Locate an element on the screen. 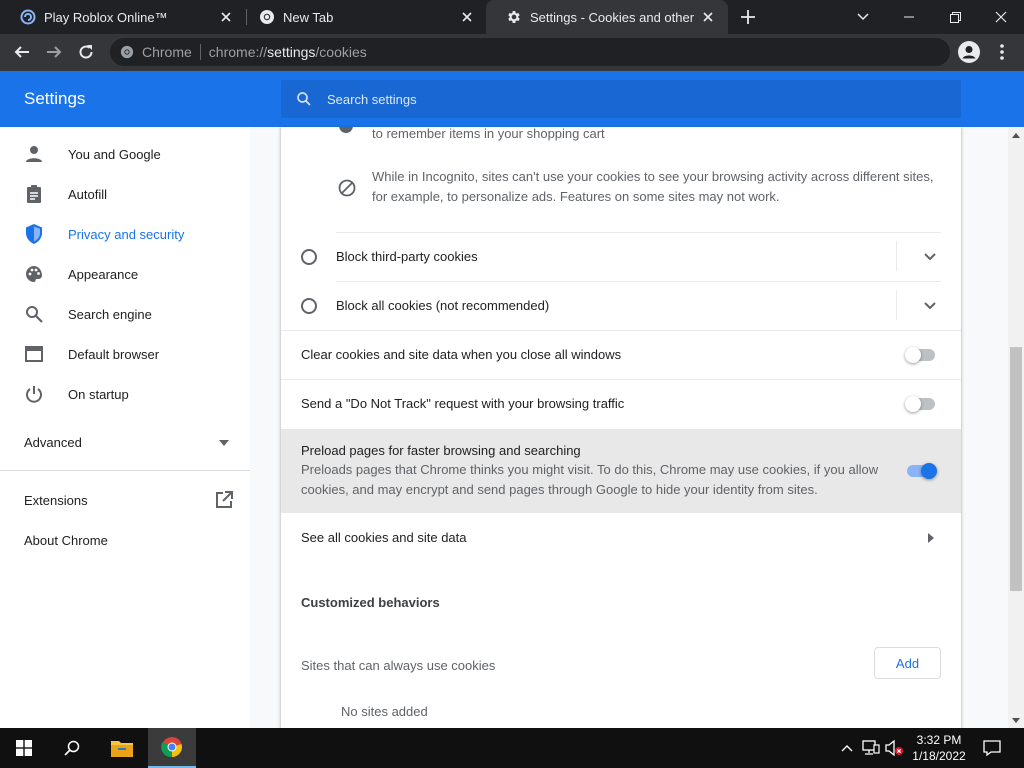 The image size is (1024, 768). profile-button is located at coordinates (969, 52).